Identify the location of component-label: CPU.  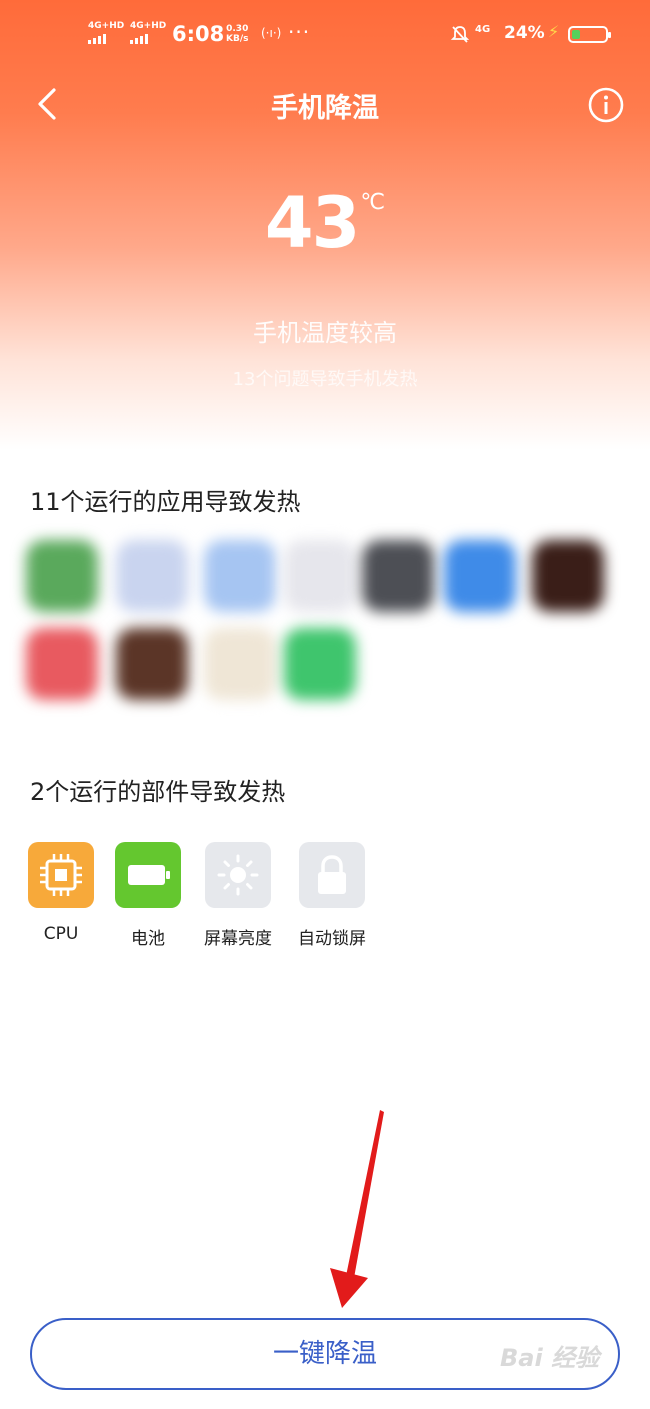
(61, 934).